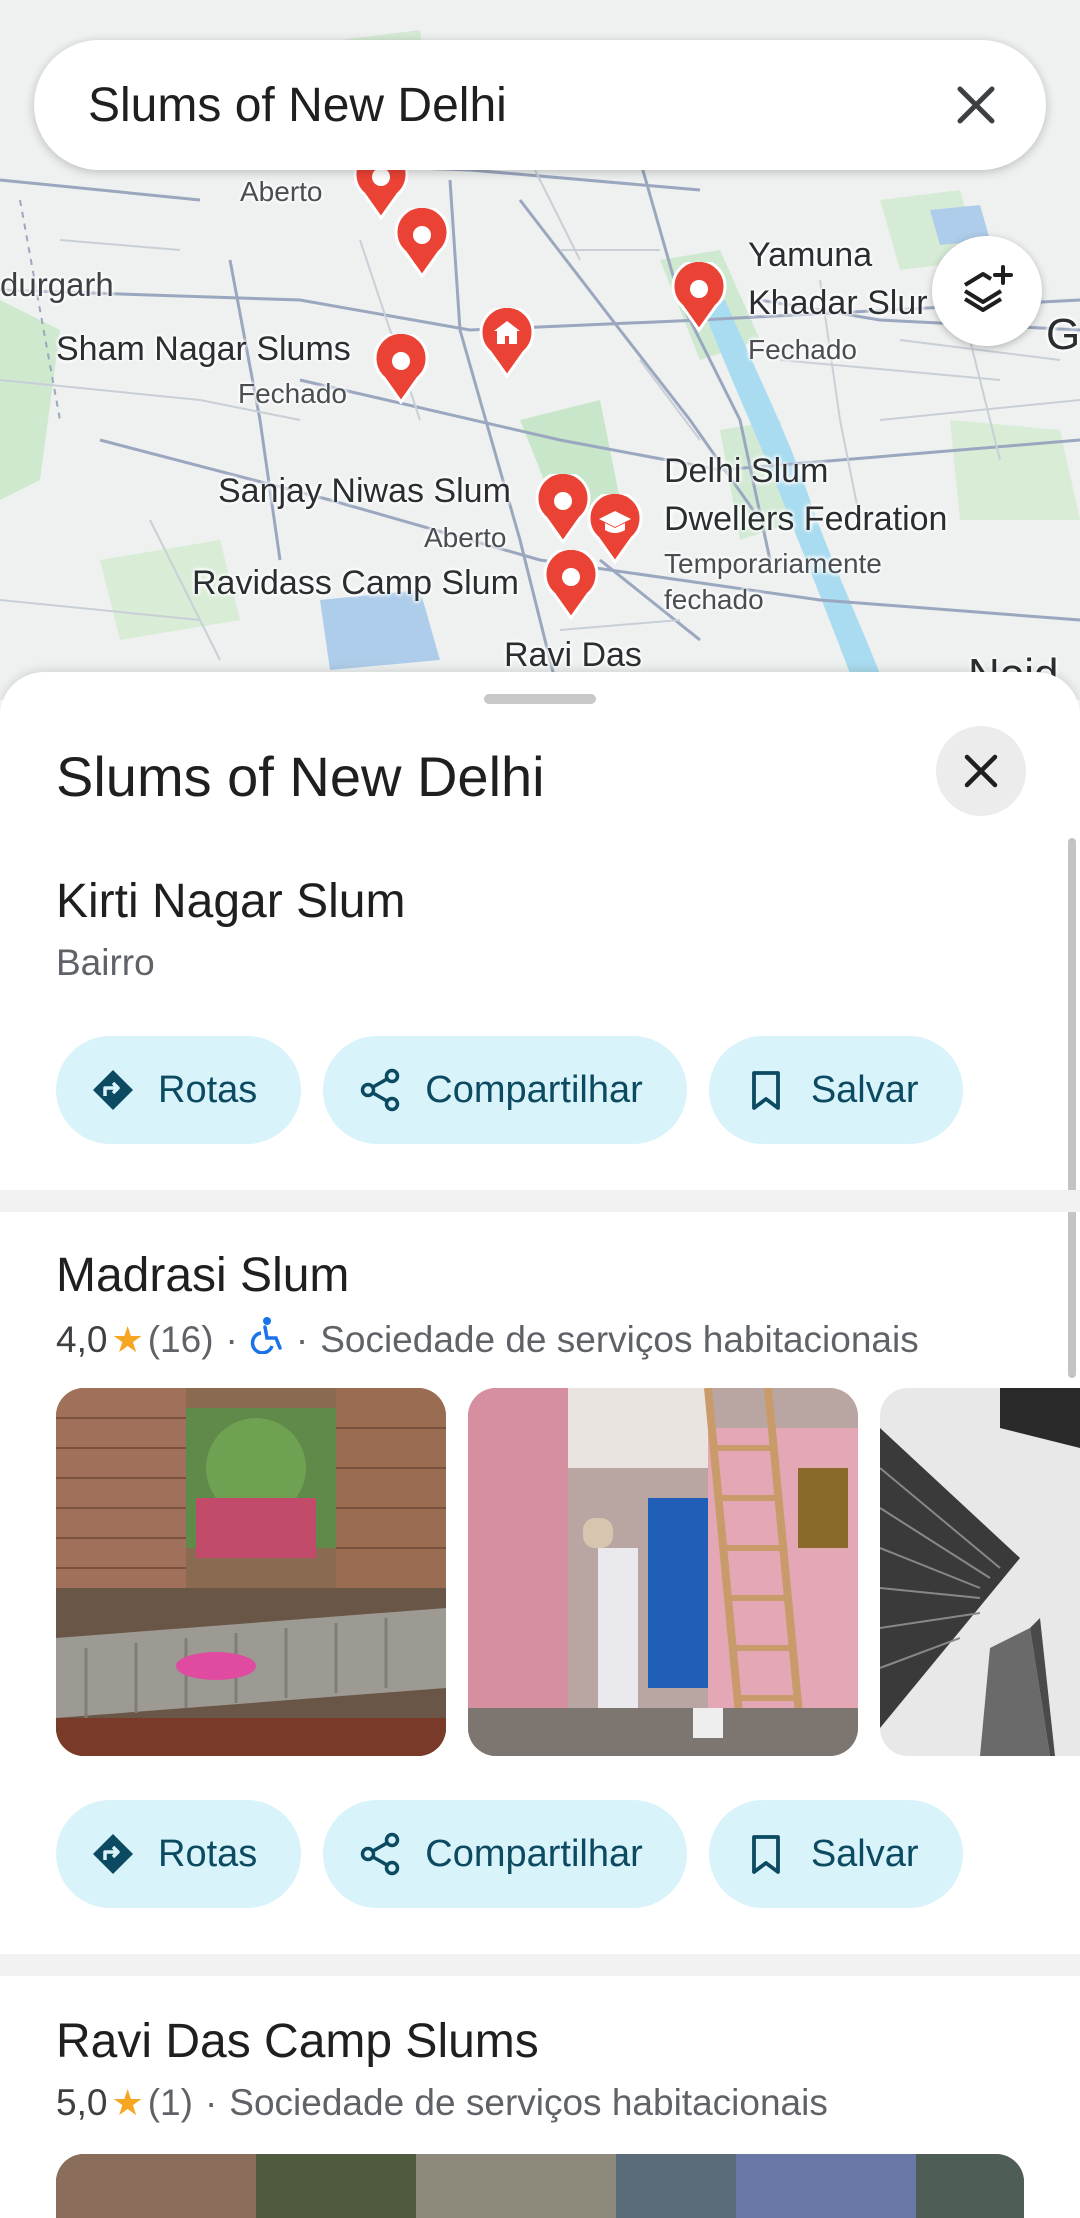 The height and width of the screenshot is (2218, 1080). I want to click on map-label-place: Sham Nagar Slums, so click(203, 349).